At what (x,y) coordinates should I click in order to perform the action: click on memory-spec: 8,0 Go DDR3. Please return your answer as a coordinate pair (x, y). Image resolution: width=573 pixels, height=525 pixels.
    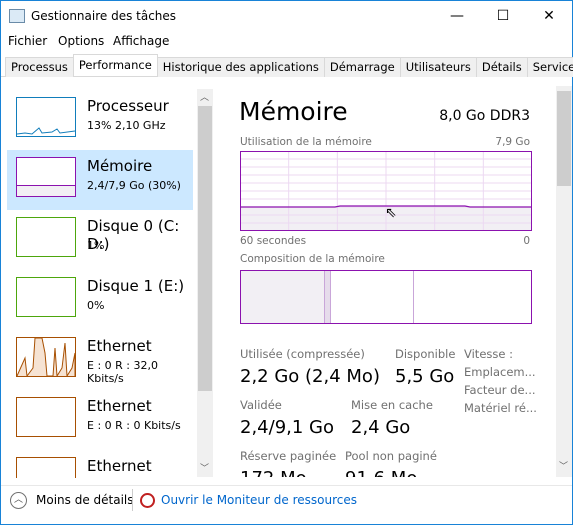
    Looking at the image, I should click on (484, 116).